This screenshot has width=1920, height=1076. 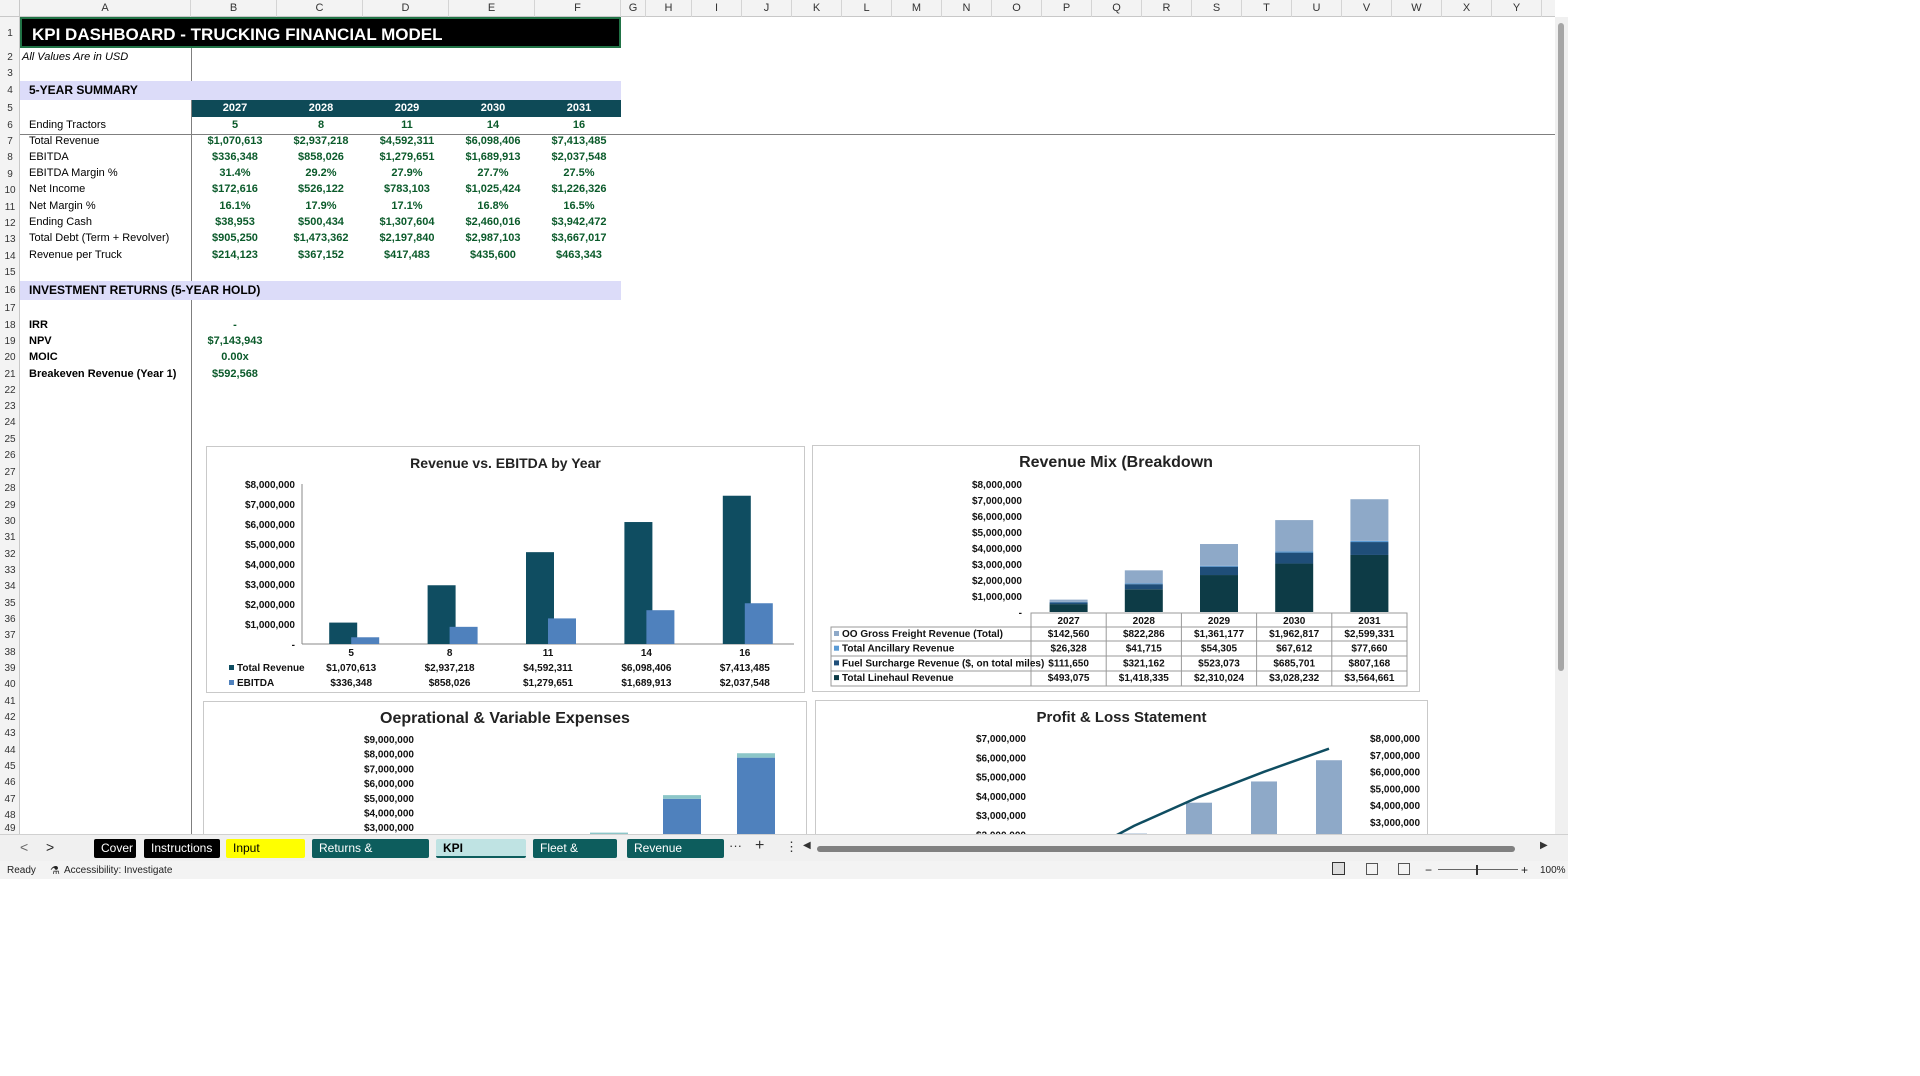 I want to click on row-header-19: 19, so click(x=9, y=342).